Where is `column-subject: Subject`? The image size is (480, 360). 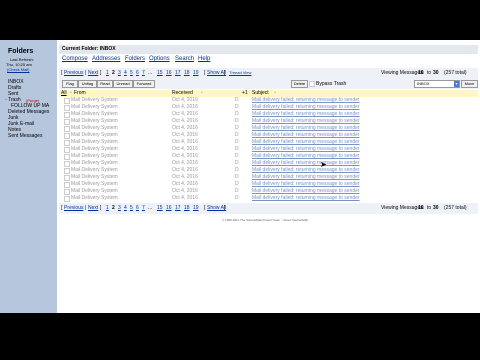 column-subject: Subject is located at coordinates (260, 93).